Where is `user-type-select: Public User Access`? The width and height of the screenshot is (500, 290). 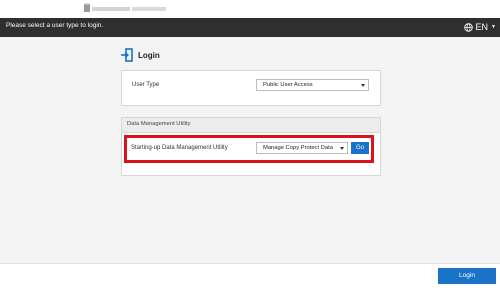 user-type-select: Public User Access is located at coordinates (312, 85).